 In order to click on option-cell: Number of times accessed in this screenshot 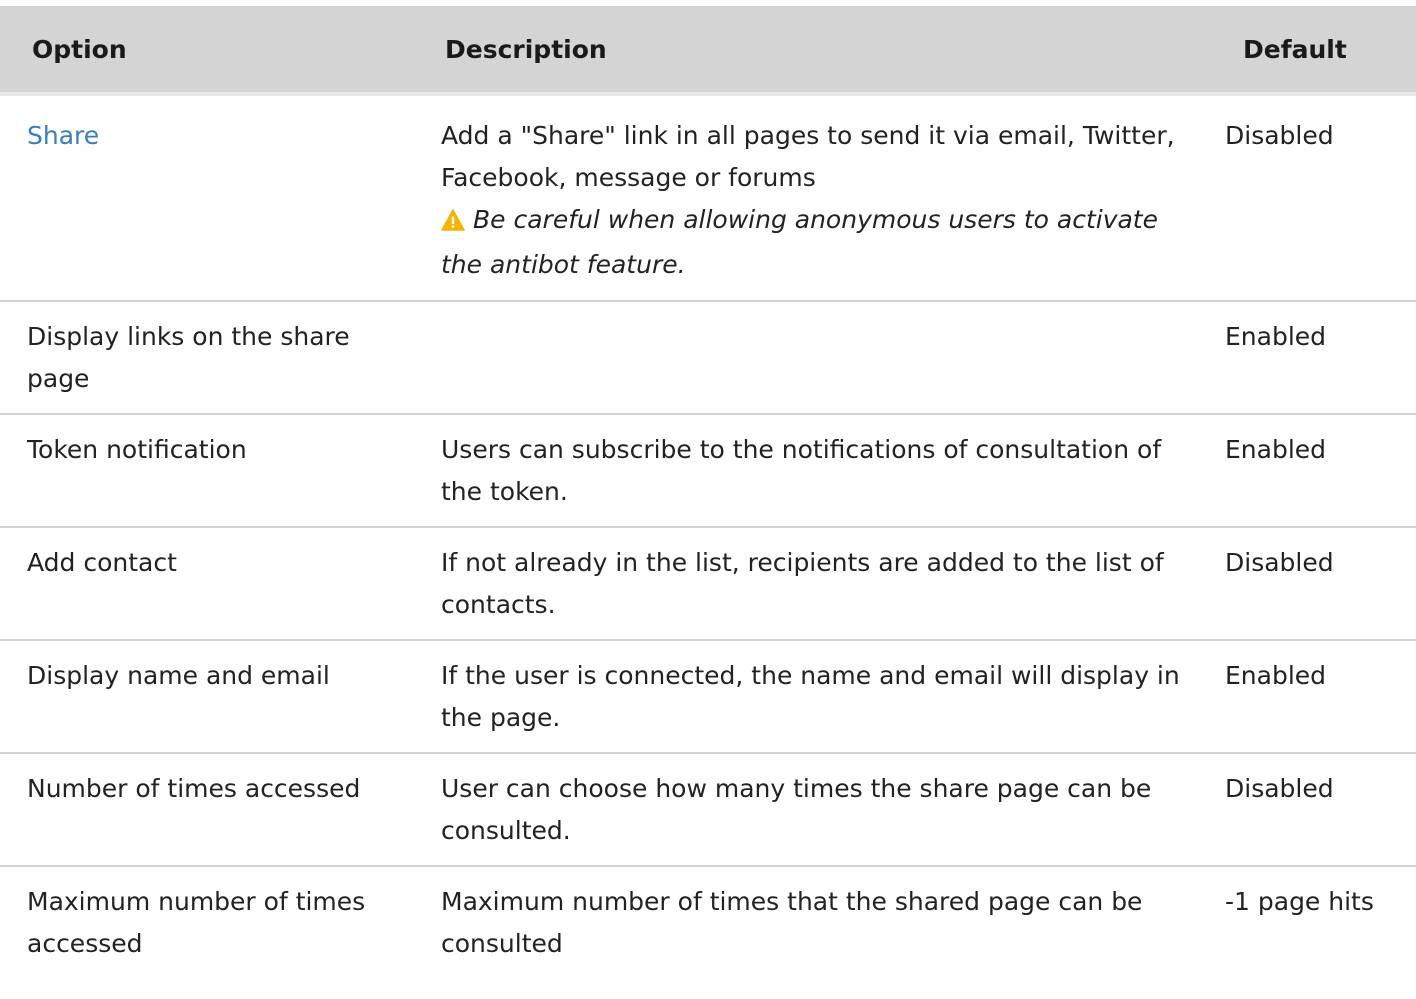, I will do `click(206, 810)`.